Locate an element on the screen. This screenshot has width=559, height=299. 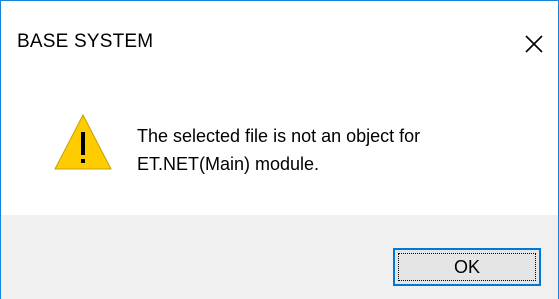
ok-button: OK is located at coordinates (467, 267).